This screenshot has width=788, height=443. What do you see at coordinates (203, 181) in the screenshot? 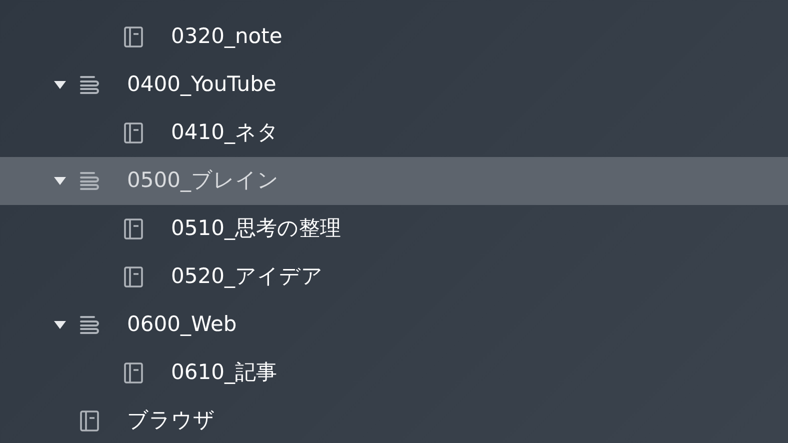
I see `tree-label: 0500_ブレイン` at bounding box center [203, 181].